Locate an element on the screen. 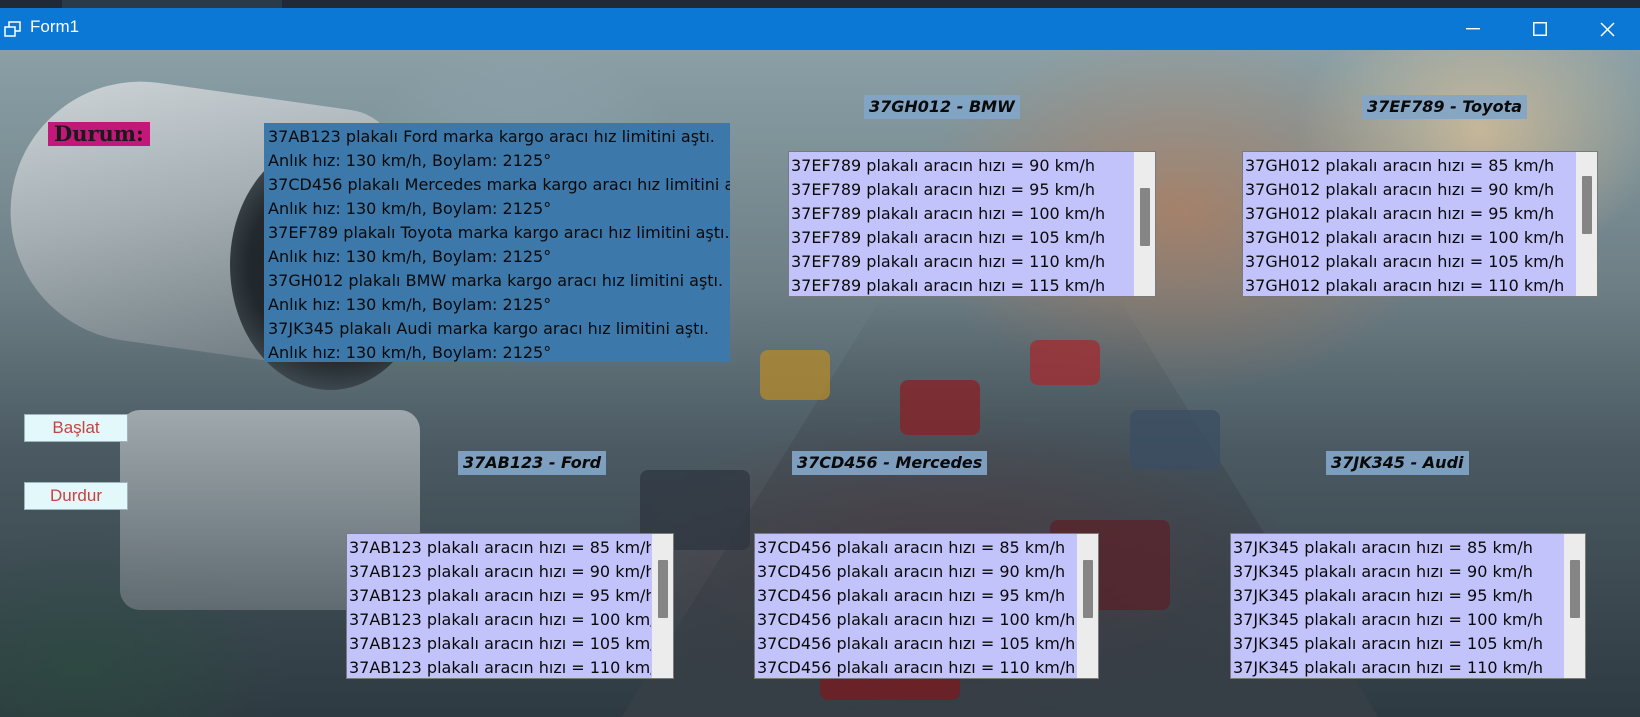  minimize-icon is located at coordinates (1473, 29).